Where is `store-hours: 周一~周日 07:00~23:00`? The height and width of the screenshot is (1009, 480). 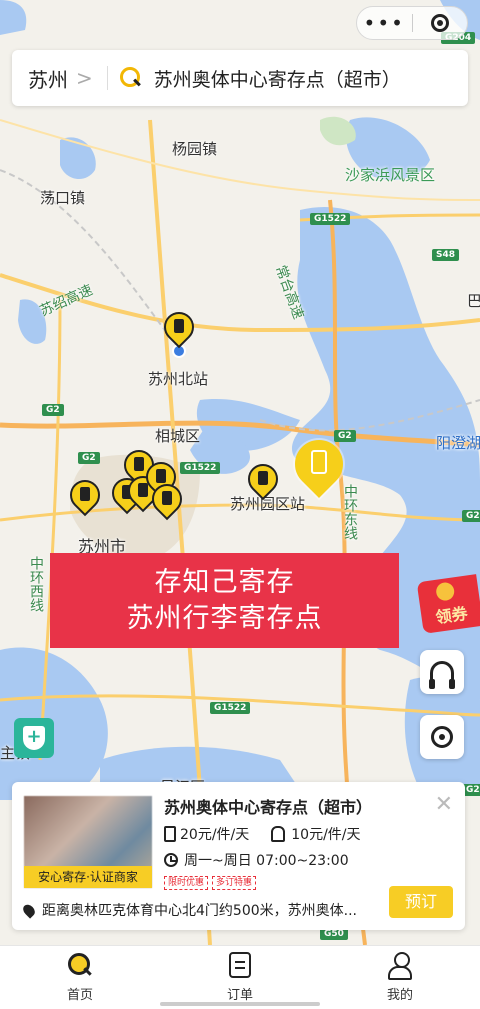 store-hours: 周一~周日 07:00~23:00 is located at coordinates (266, 861).